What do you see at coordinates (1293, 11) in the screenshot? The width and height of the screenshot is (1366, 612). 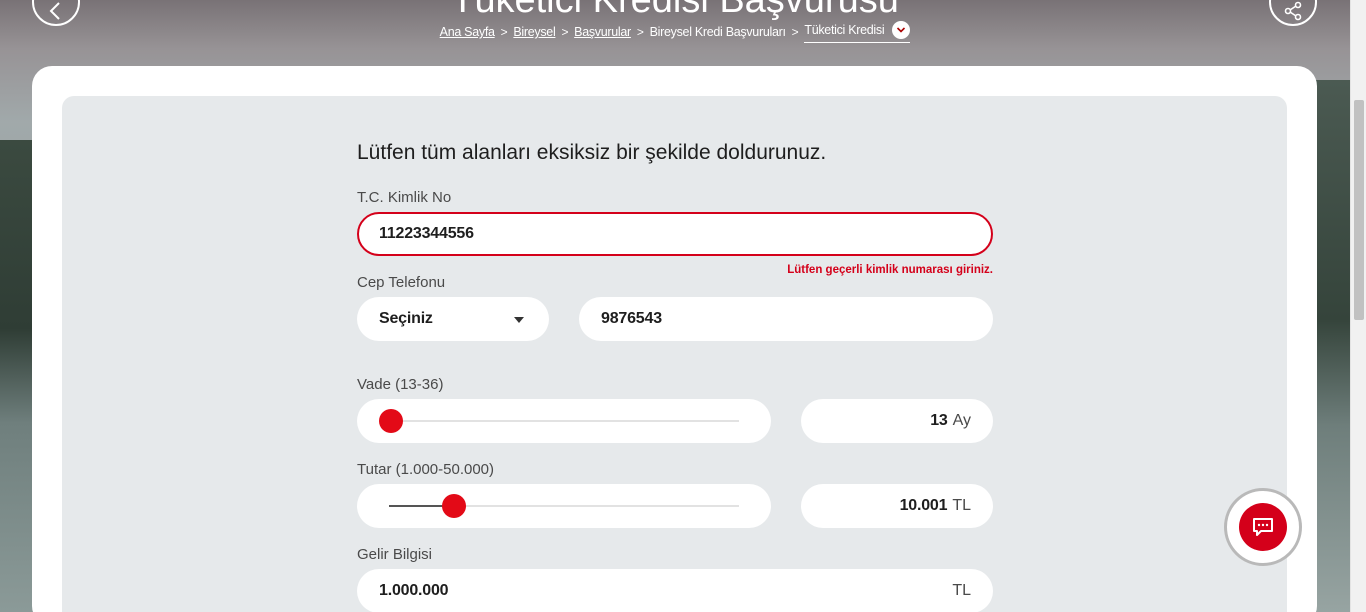 I see `share-icon` at bounding box center [1293, 11].